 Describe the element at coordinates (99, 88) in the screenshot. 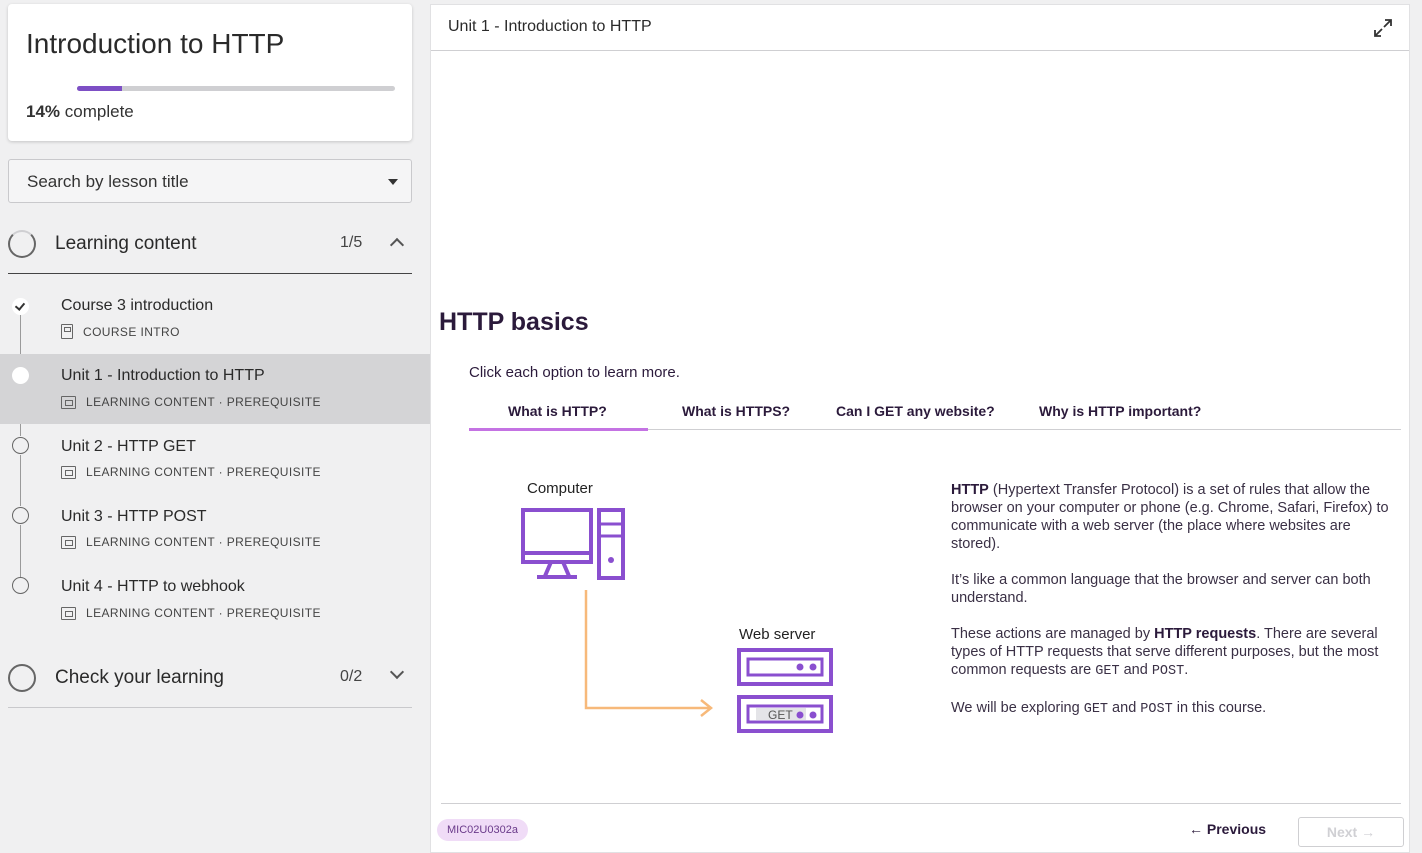

I see `course-progress-fill` at that location.